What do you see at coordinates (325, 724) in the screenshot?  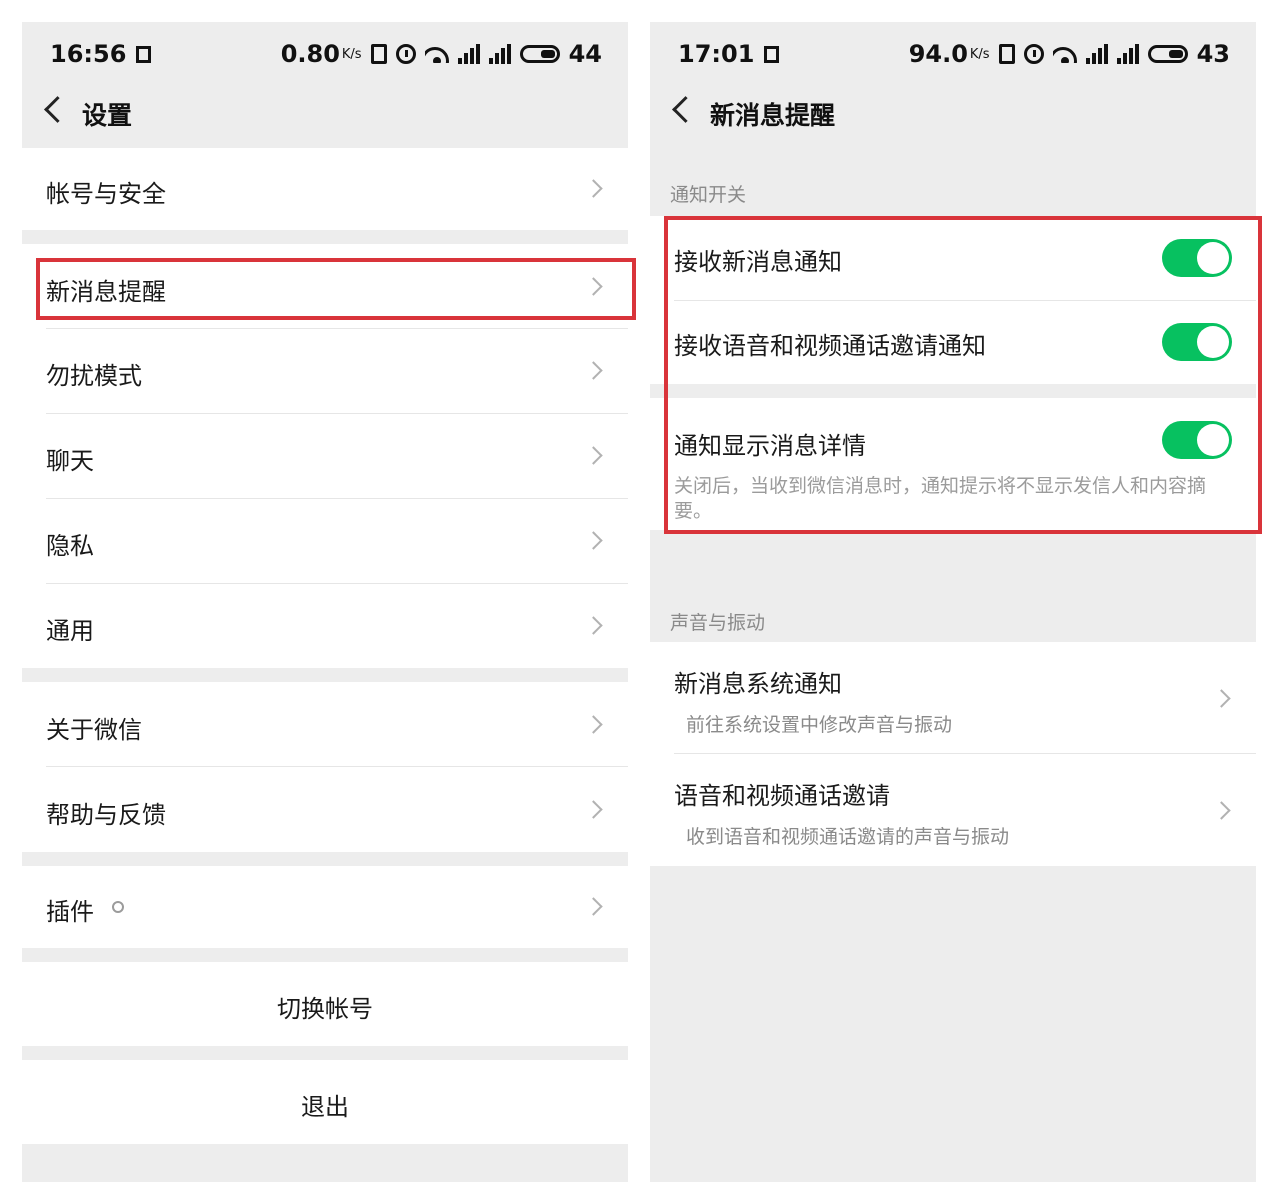 I see `settings-item-about: 关于微信` at bounding box center [325, 724].